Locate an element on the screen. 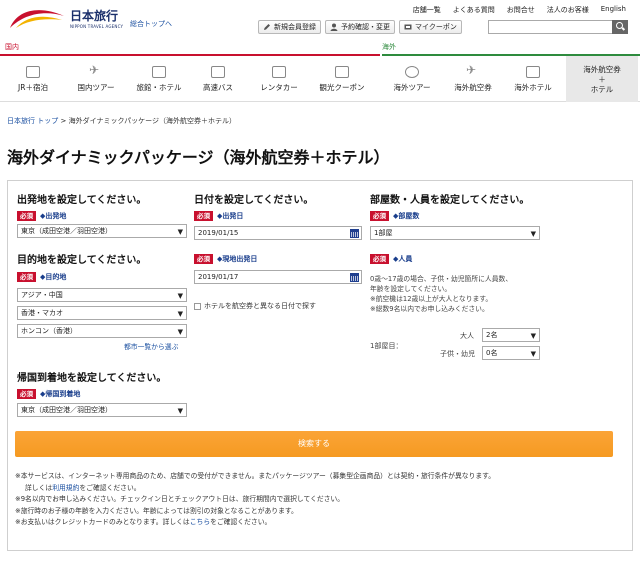 The height and width of the screenshot is (563, 640). reservation-check-button: 予約確認・変更 is located at coordinates (360, 27).